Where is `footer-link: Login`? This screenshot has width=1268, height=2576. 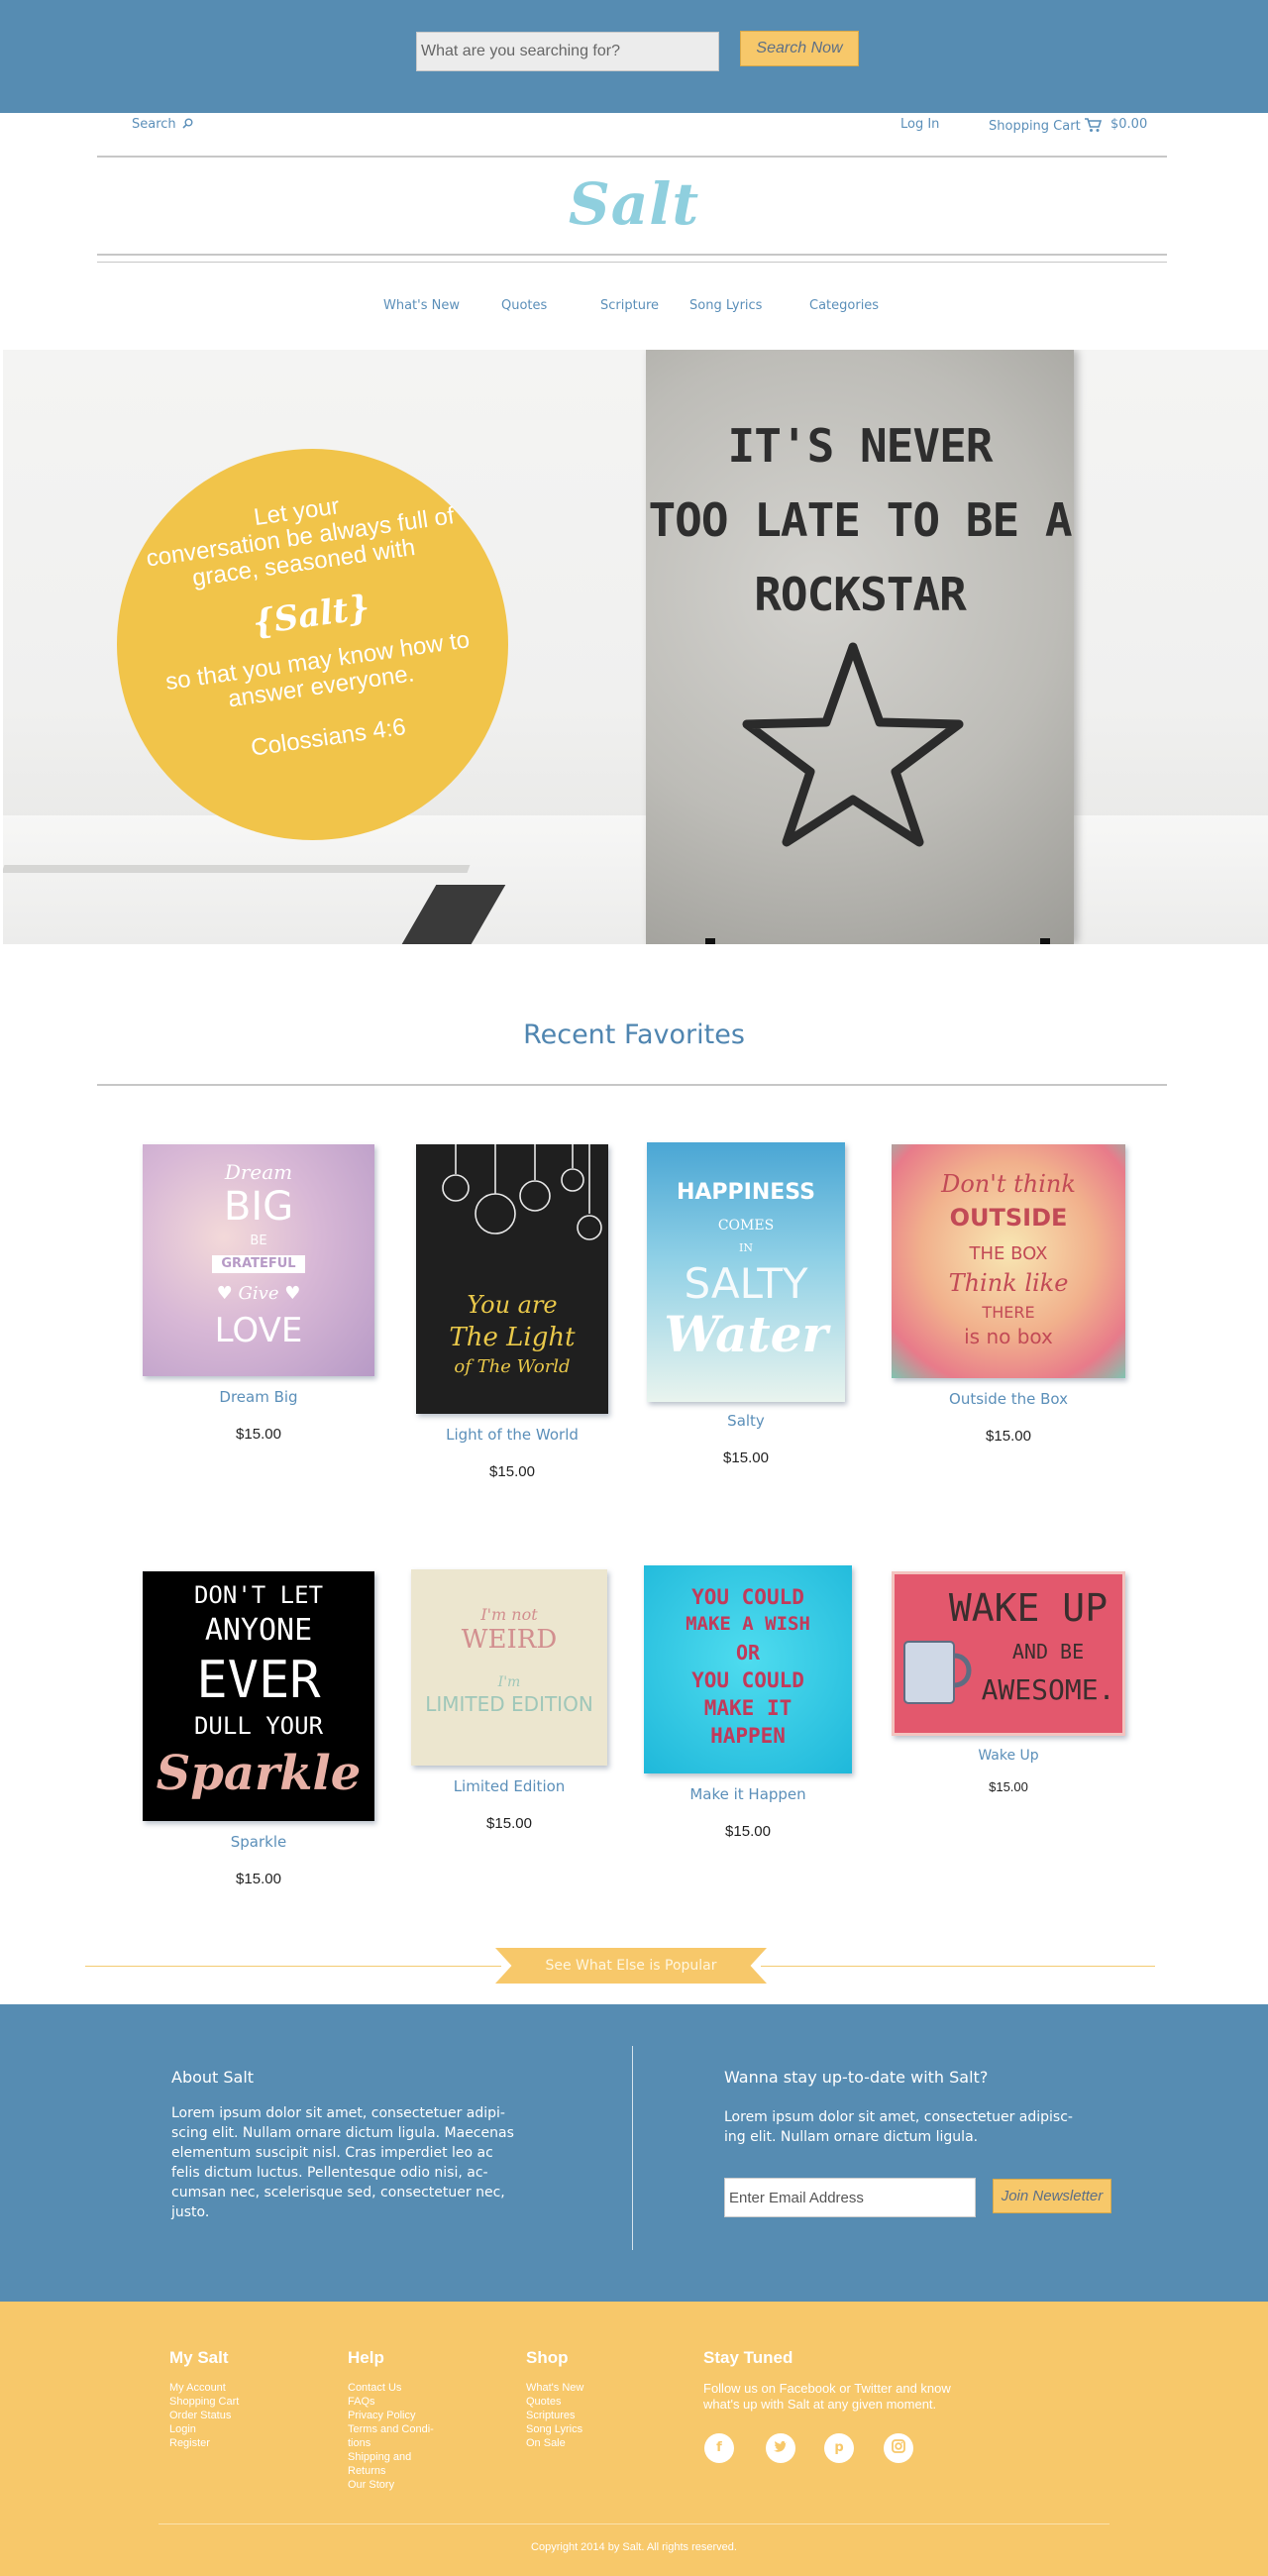
footer-link: Login is located at coordinates (204, 2429).